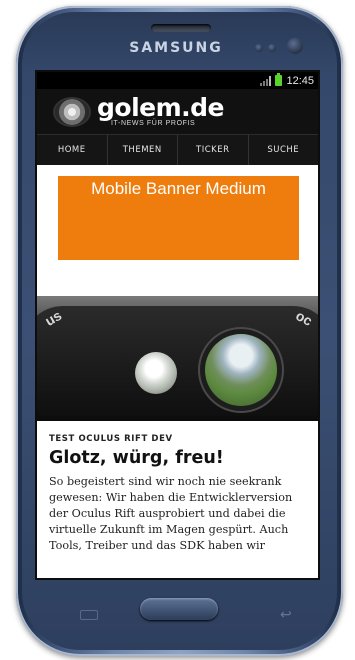 Image resolution: width=355 pixels, height=660 pixels. Describe the element at coordinates (284, 150) in the screenshot. I see `nav-suche: SUCHE` at that location.